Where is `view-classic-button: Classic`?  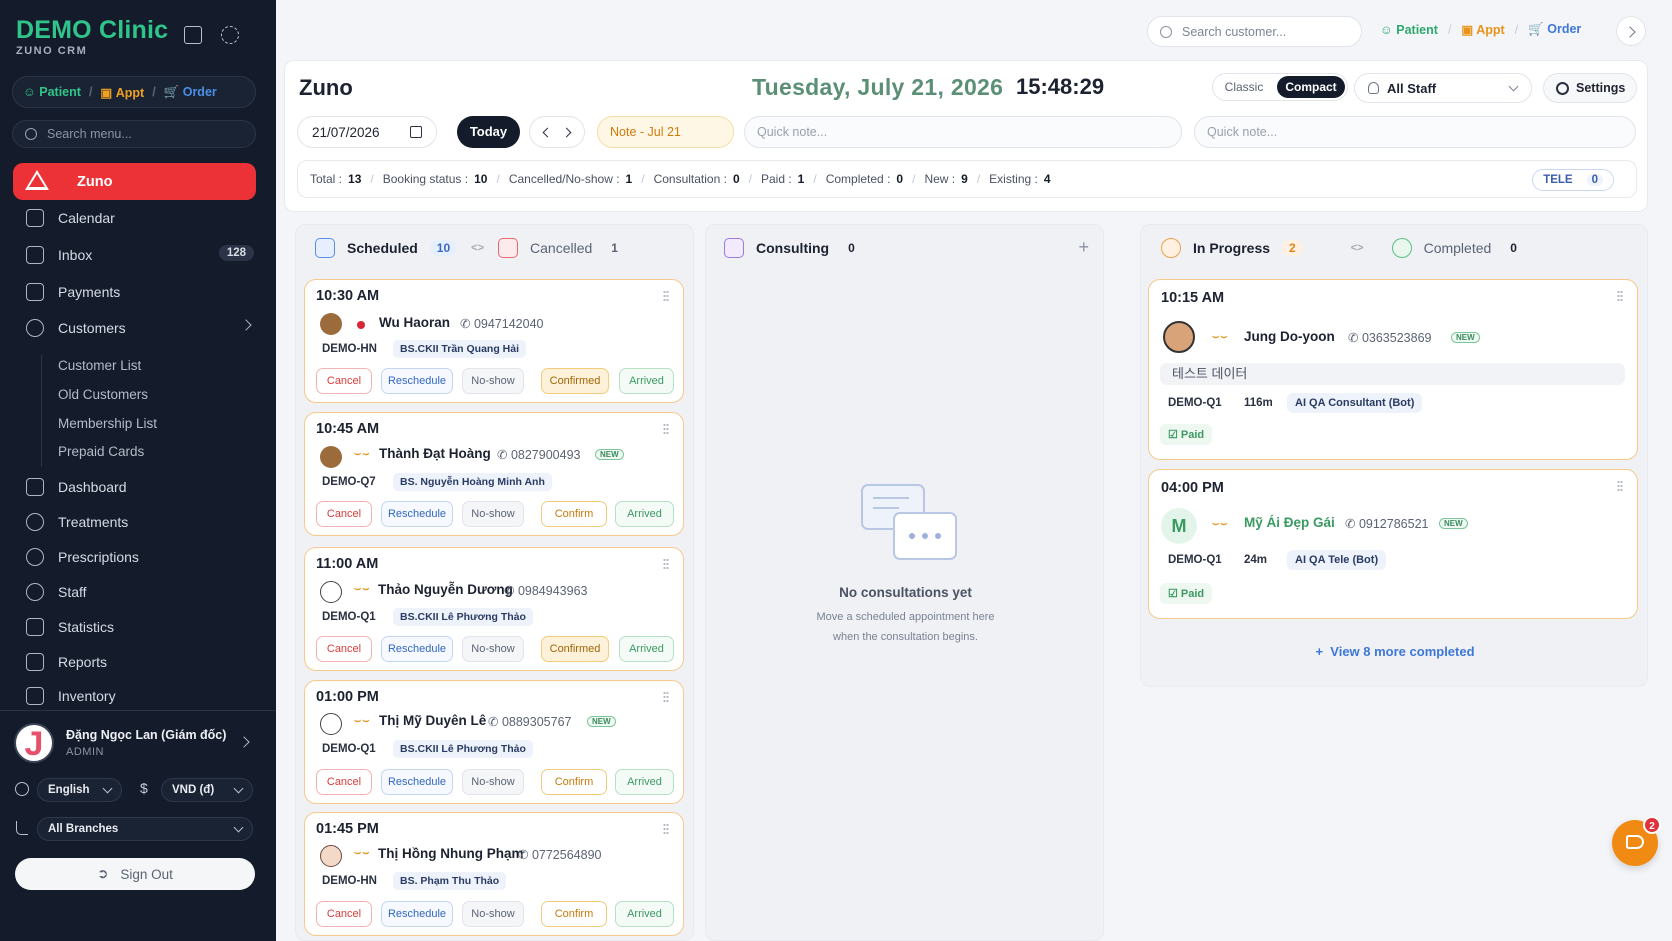 view-classic-button: Classic is located at coordinates (1244, 87).